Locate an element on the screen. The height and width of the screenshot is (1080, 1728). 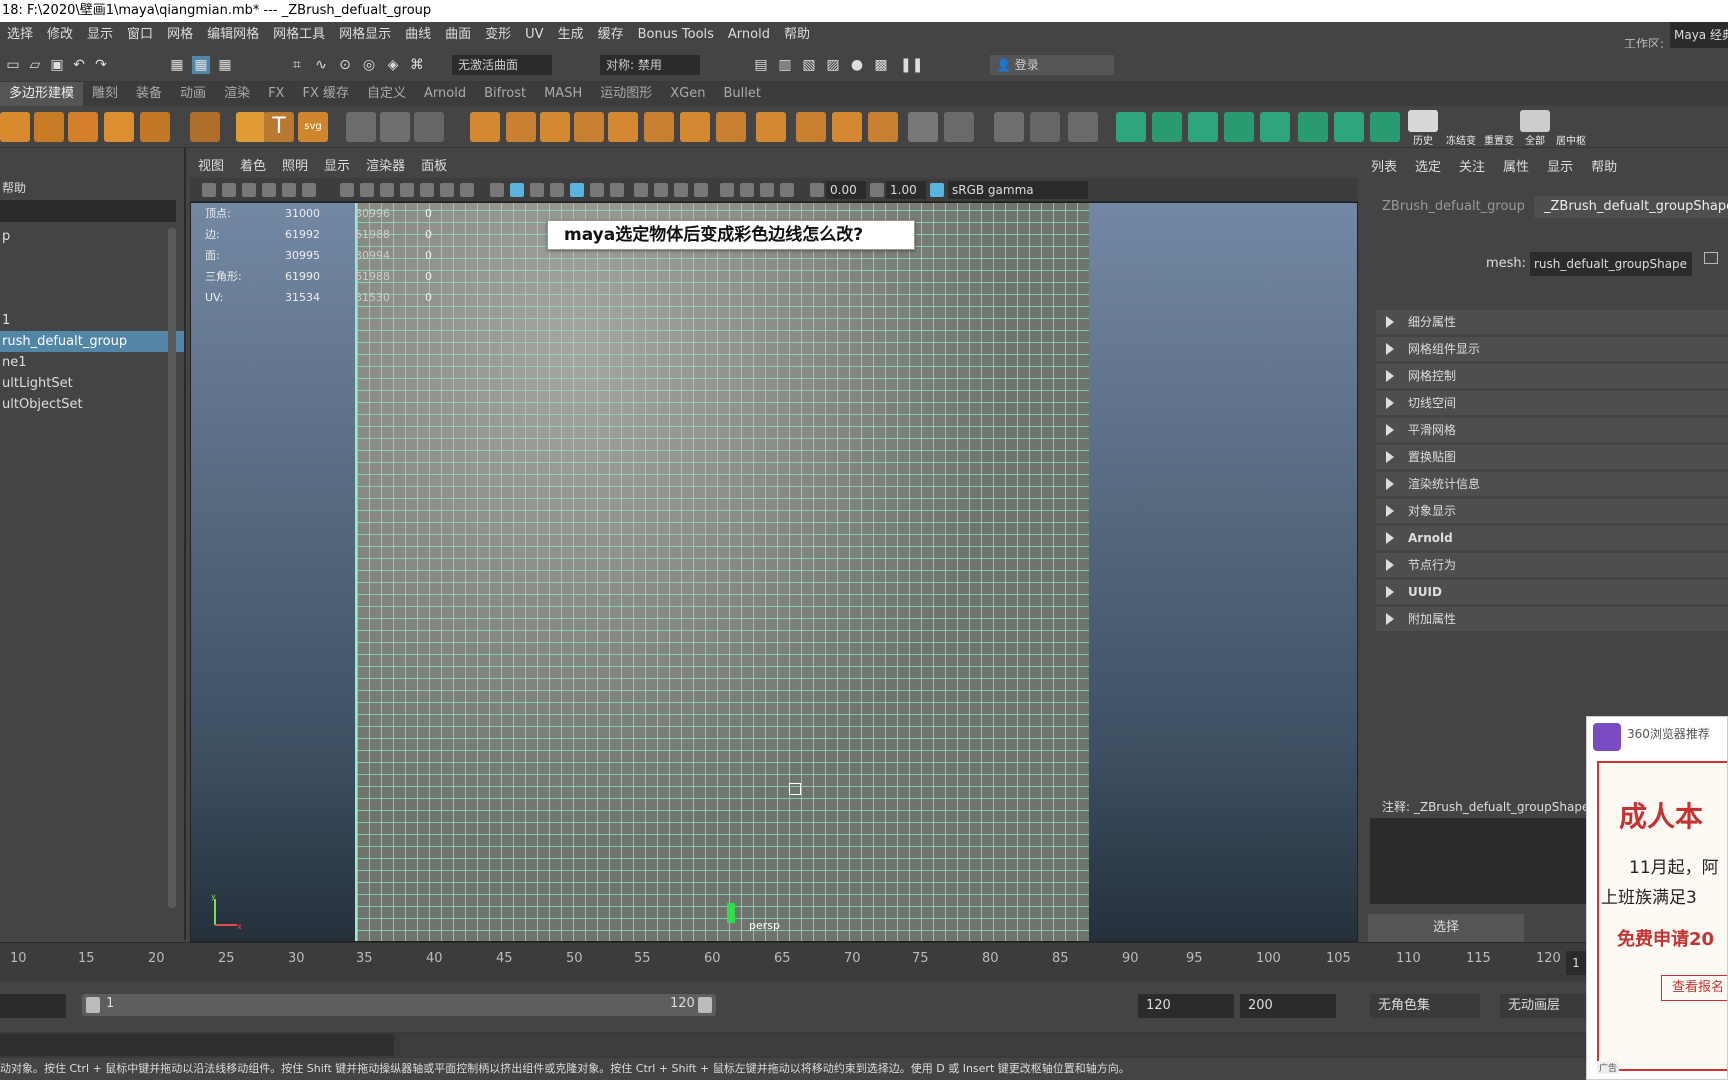
image-plane-icon is located at coordinates (269, 190).